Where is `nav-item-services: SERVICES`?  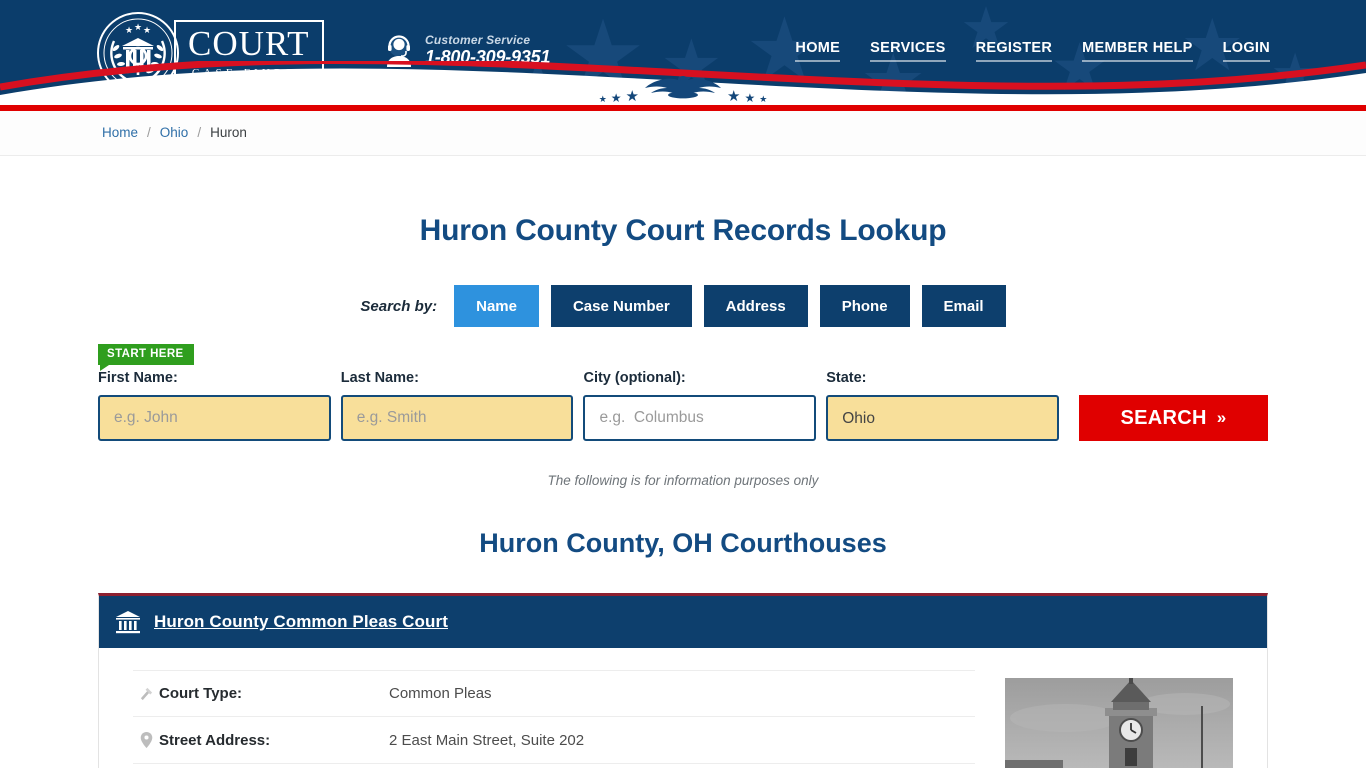
nav-item-services: SERVICES is located at coordinates (908, 51).